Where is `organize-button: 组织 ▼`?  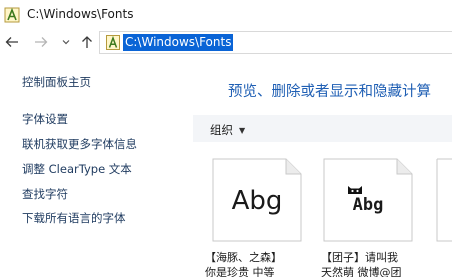 organize-button: 组织 ▼ is located at coordinates (227, 130).